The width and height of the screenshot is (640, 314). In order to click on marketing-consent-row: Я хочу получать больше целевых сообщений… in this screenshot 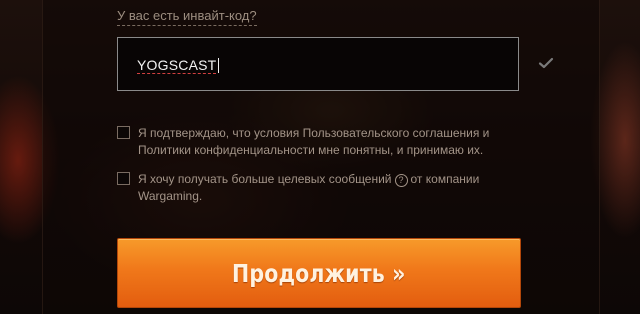, I will do `click(327, 188)`.